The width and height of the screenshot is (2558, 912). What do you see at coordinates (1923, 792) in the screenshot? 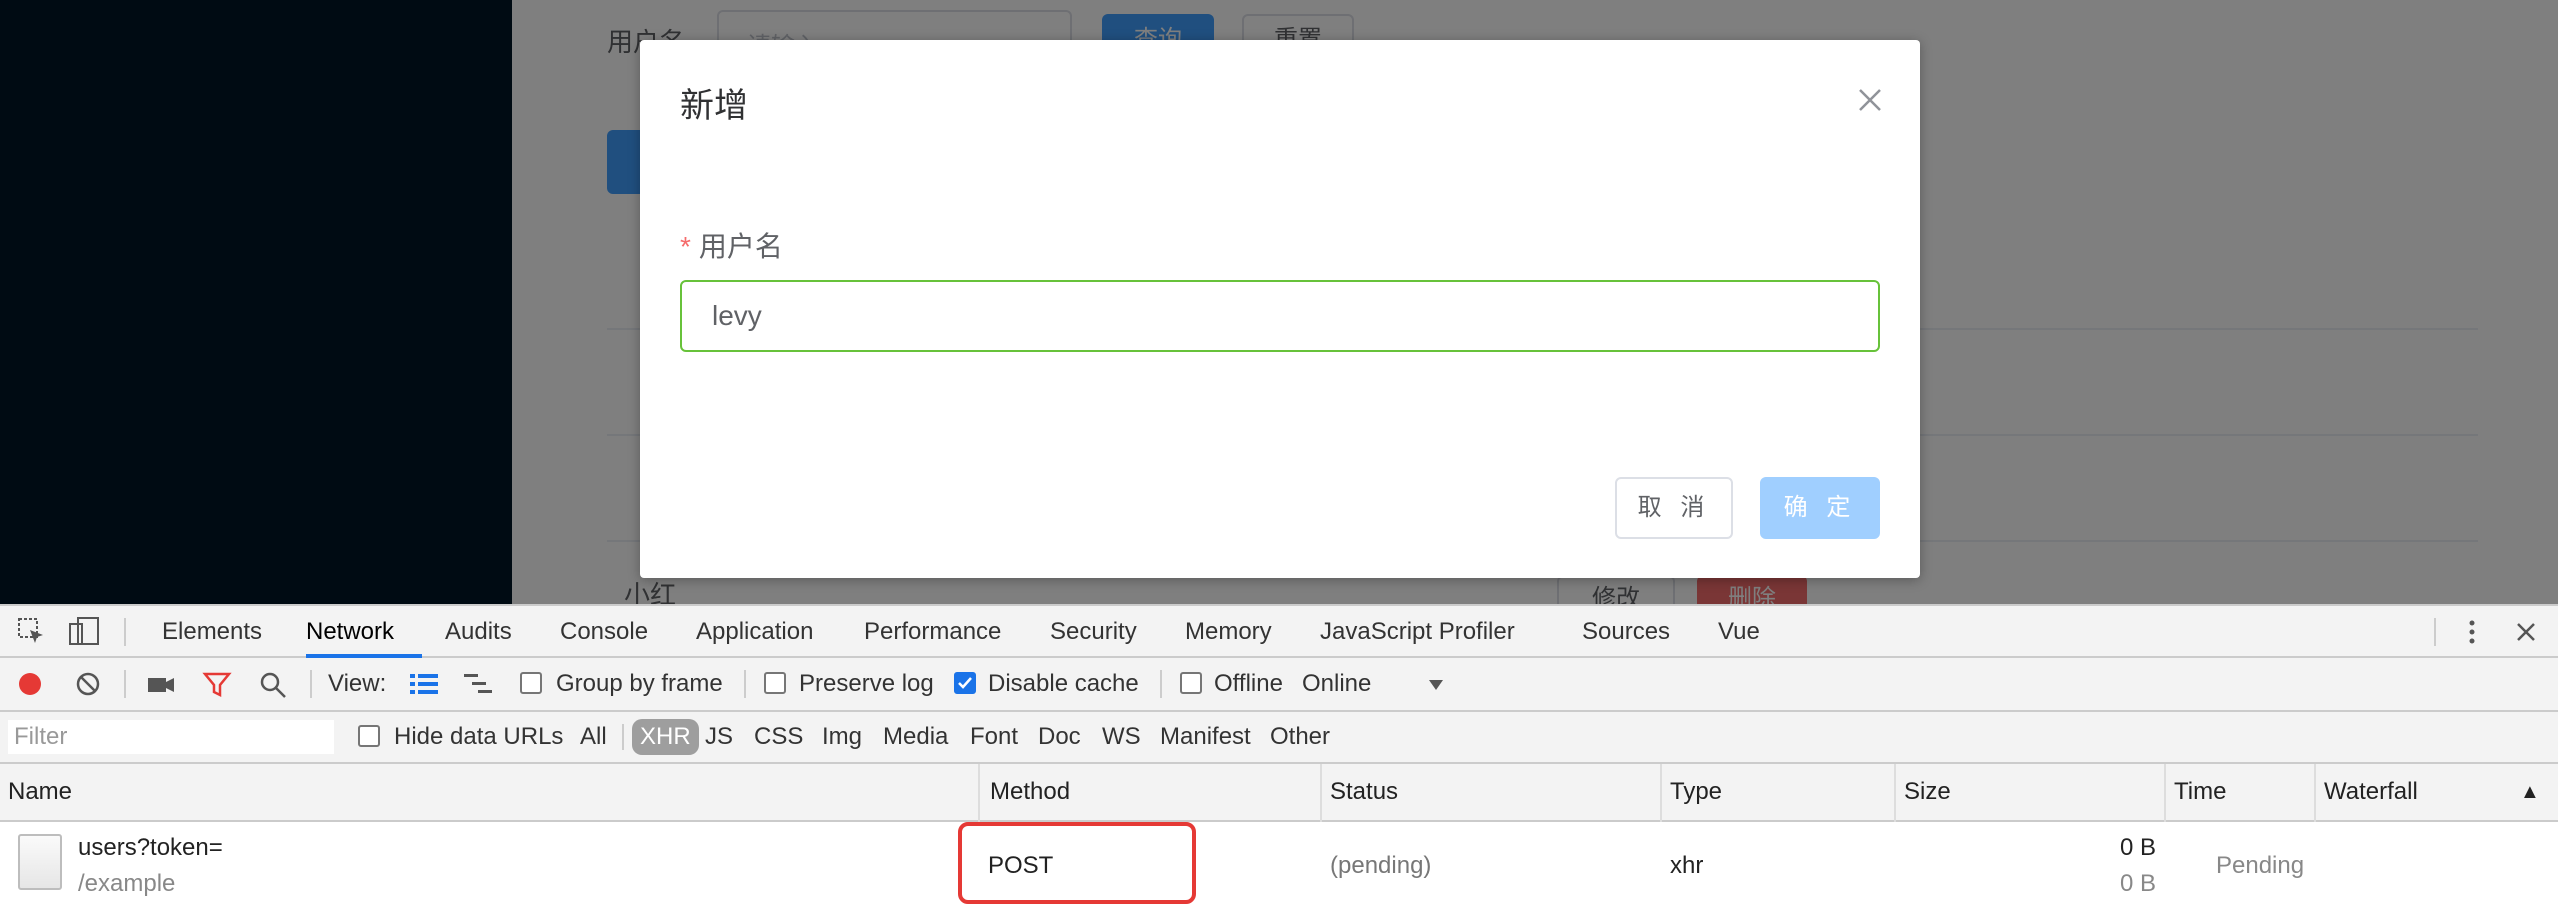
I see `column-size: Size` at bounding box center [1923, 792].